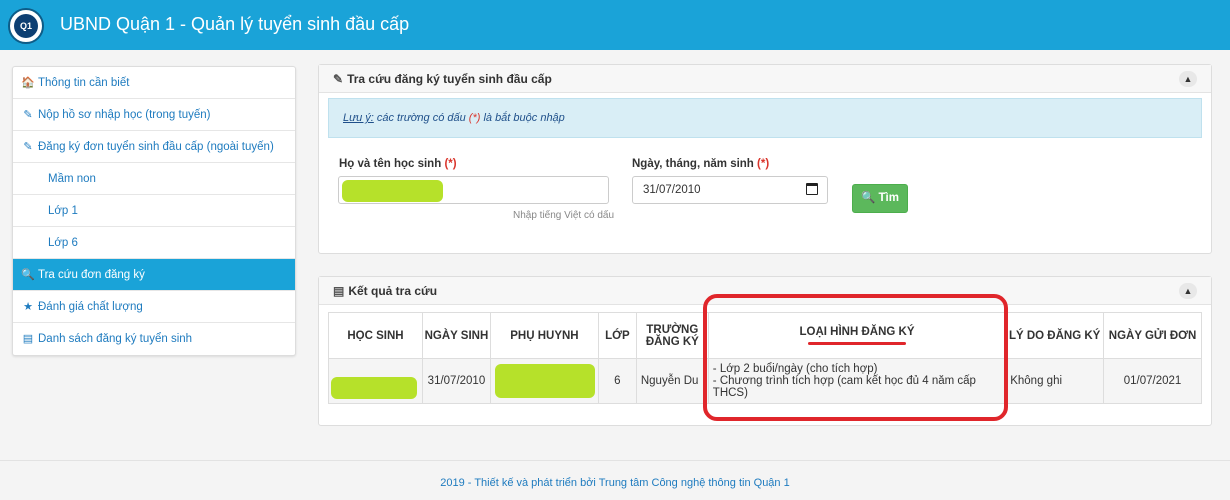 This screenshot has width=1230, height=500. I want to click on note-suffix: là bắt buộc nhập, so click(522, 118).